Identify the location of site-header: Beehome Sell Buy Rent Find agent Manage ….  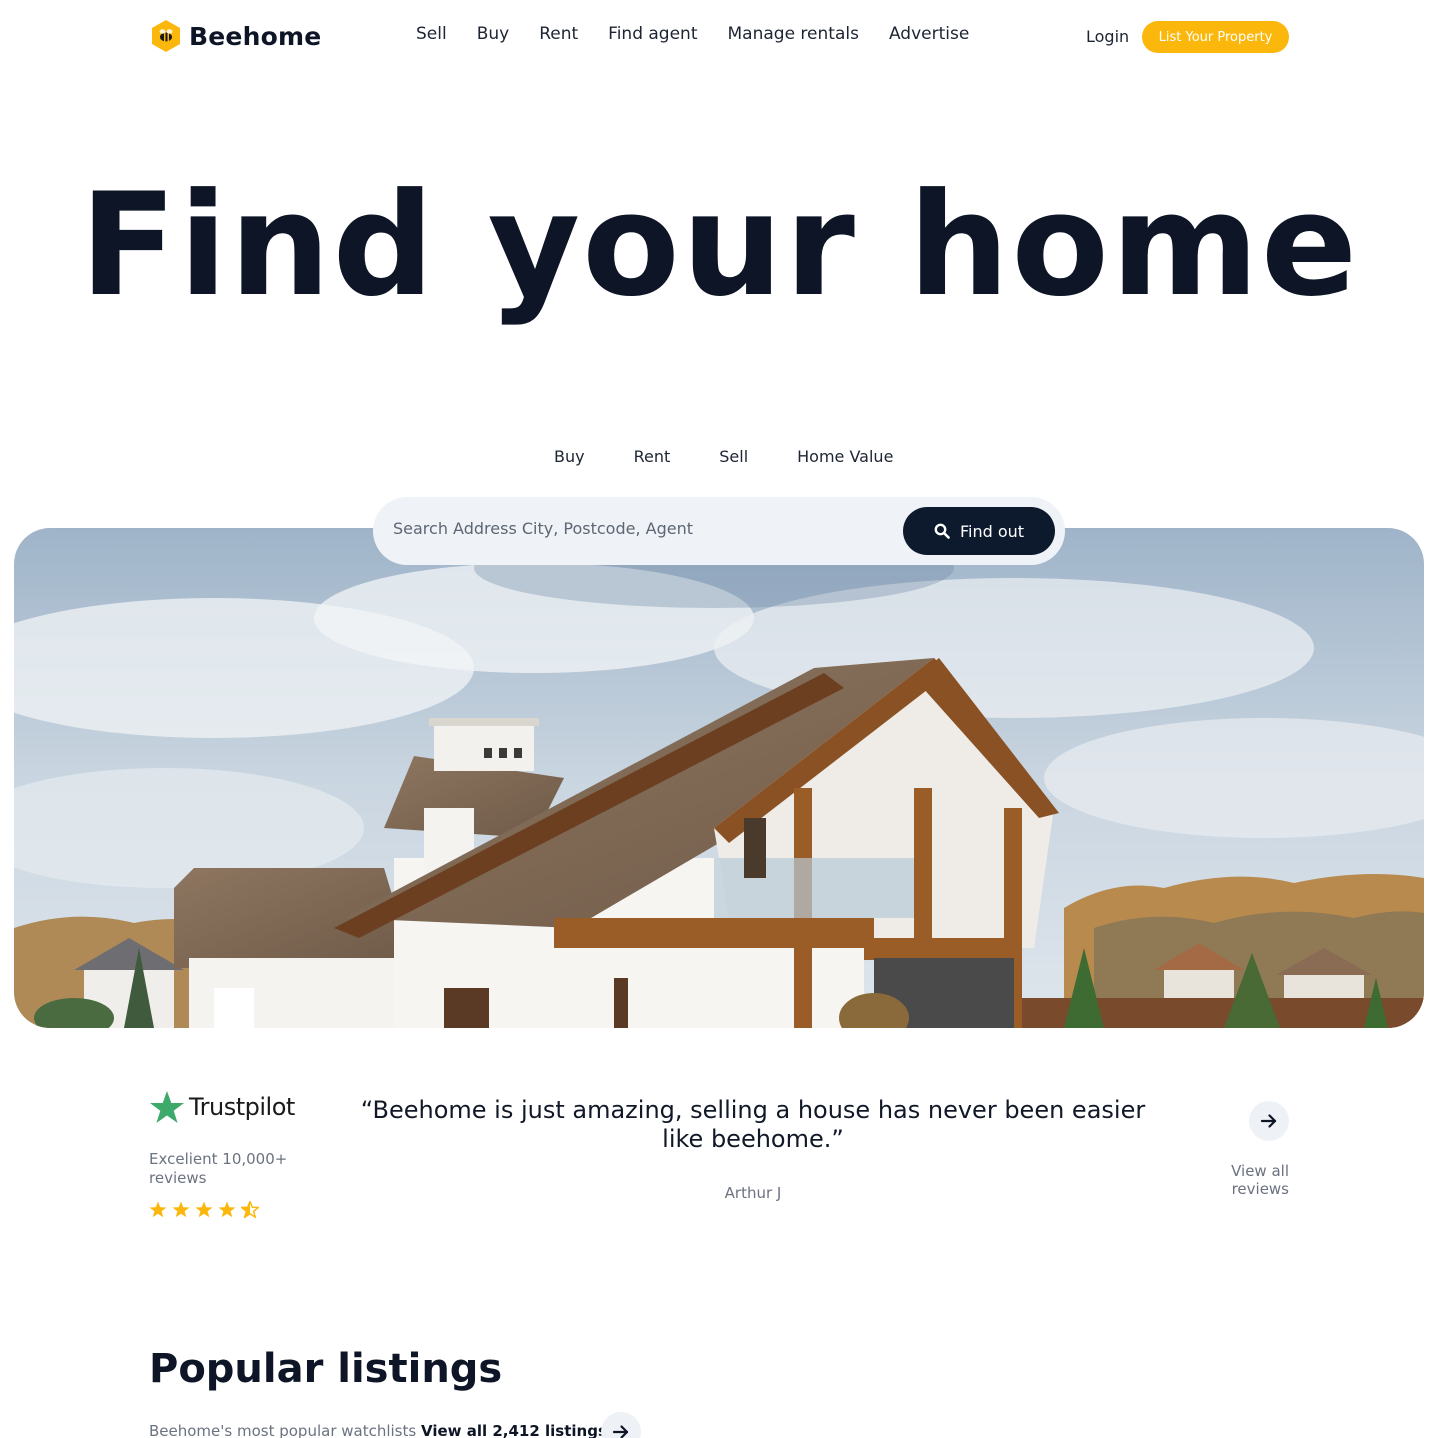
(719, 37).